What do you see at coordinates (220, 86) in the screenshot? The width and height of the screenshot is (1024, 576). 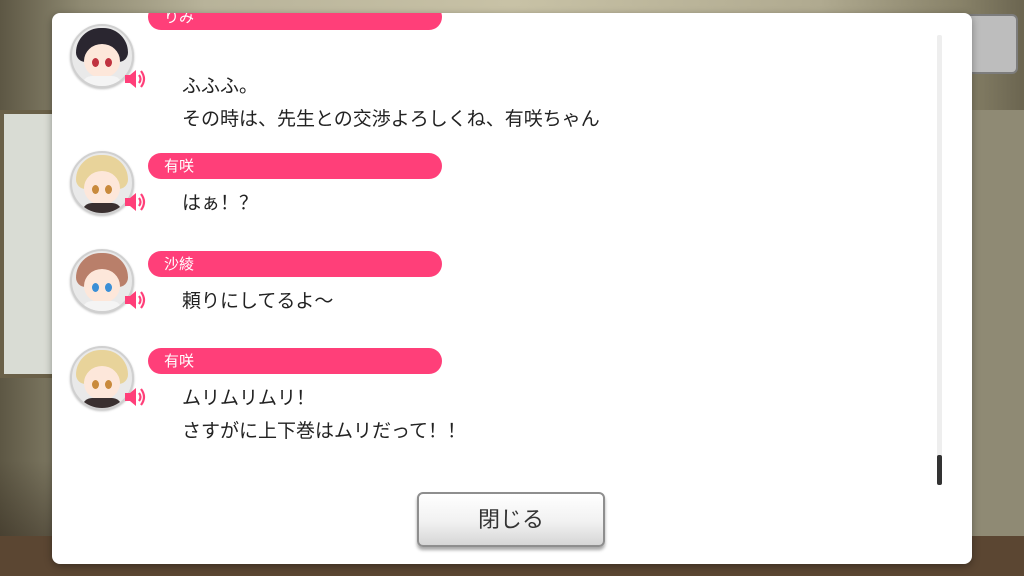 I see `message-line: ふふふ。` at bounding box center [220, 86].